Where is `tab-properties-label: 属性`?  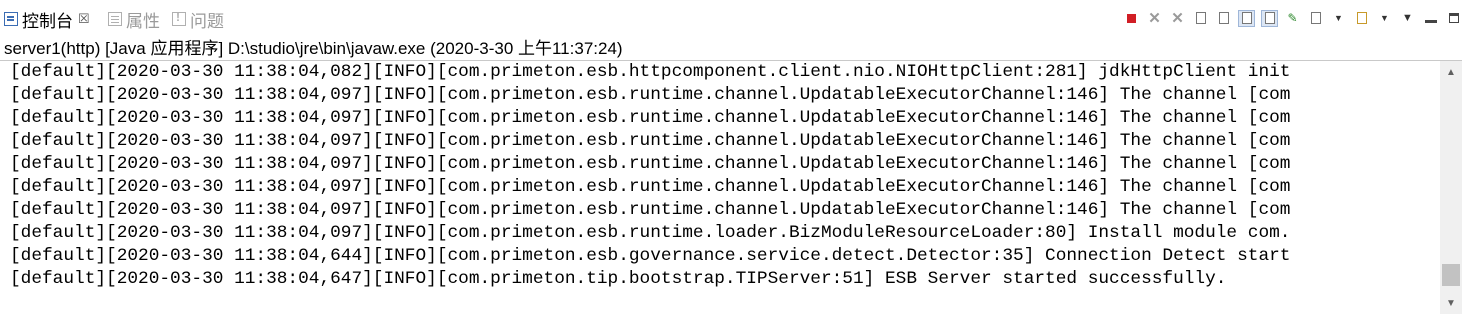 tab-properties-label: 属性 is located at coordinates (143, 21).